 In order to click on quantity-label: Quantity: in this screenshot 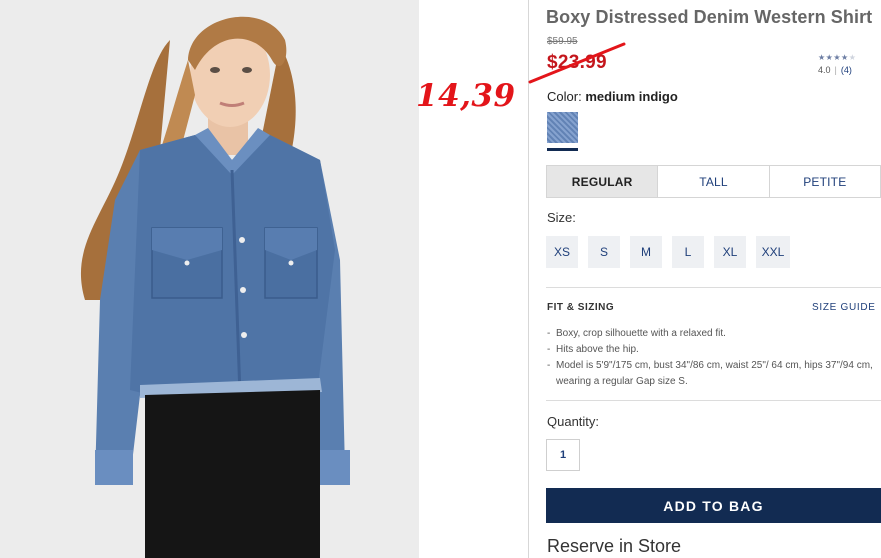, I will do `click(573, 421)`.